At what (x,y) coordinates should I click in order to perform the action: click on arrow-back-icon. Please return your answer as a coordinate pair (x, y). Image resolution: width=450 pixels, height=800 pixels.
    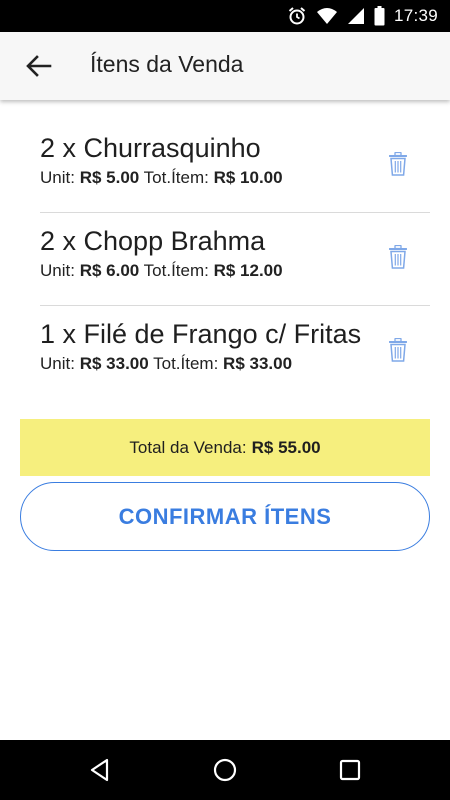
    Looking at the image, I should click on (39, 66).